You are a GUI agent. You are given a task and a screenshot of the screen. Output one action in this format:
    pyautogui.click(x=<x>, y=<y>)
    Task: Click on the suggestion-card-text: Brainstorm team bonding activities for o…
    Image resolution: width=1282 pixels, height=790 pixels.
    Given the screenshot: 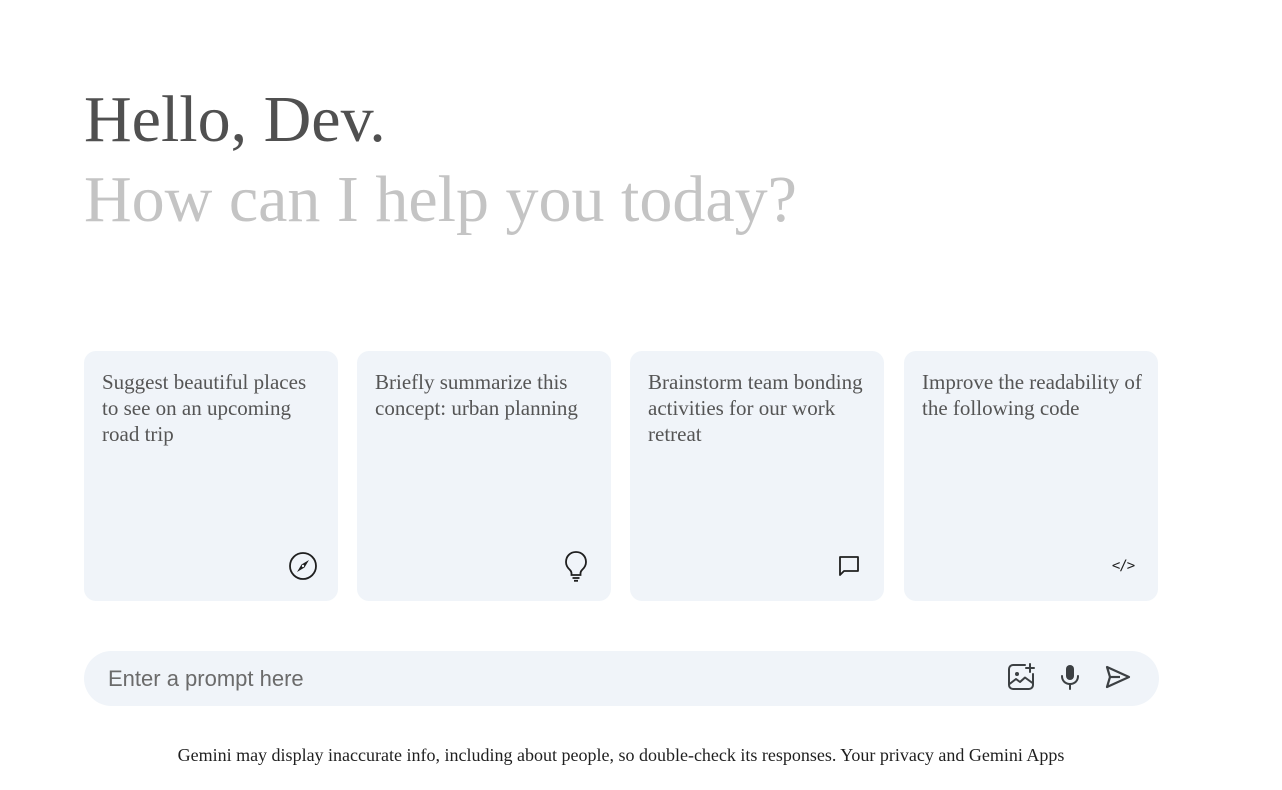 What is the action you would take?
    pyautogui.click(x=755, y=408)
    